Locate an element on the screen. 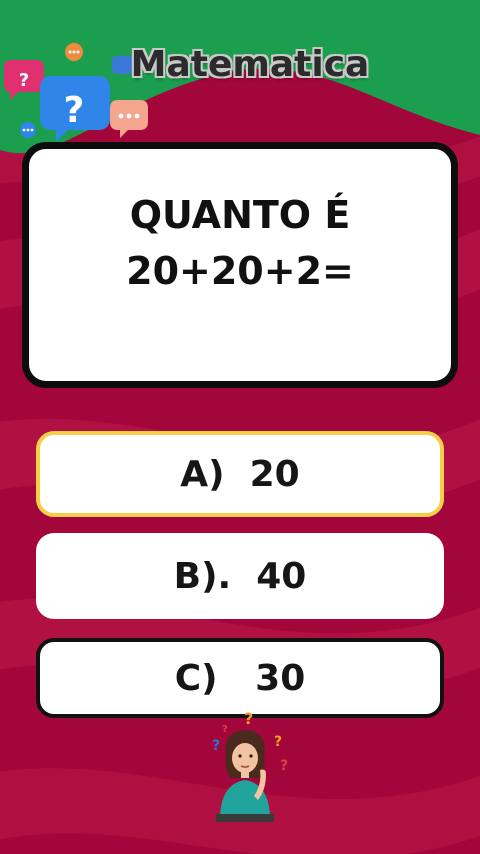 This screenshot has width=480, height=854. answer-option-a: A) 20 is located at coordinates (240, 474).